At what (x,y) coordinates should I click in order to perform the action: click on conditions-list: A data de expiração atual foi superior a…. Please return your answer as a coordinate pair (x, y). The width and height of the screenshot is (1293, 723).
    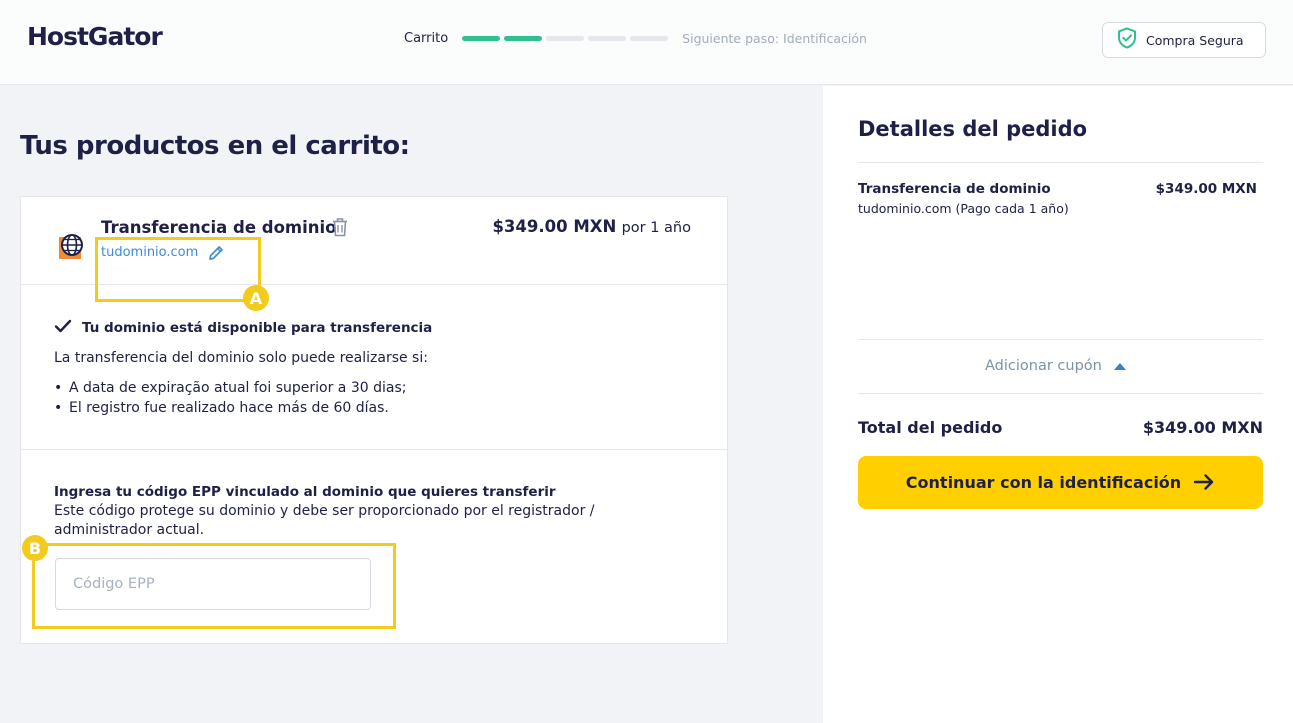
    Looking at the image, I should click on (230, 398).